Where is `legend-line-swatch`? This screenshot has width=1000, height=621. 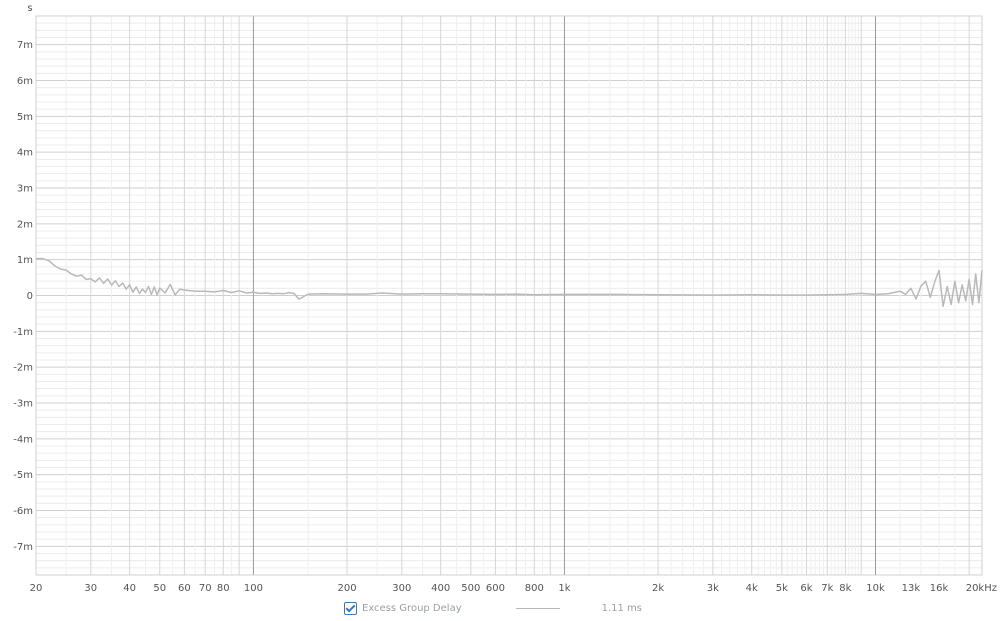 legend-line-swatch is located at coordinates (537, 608).